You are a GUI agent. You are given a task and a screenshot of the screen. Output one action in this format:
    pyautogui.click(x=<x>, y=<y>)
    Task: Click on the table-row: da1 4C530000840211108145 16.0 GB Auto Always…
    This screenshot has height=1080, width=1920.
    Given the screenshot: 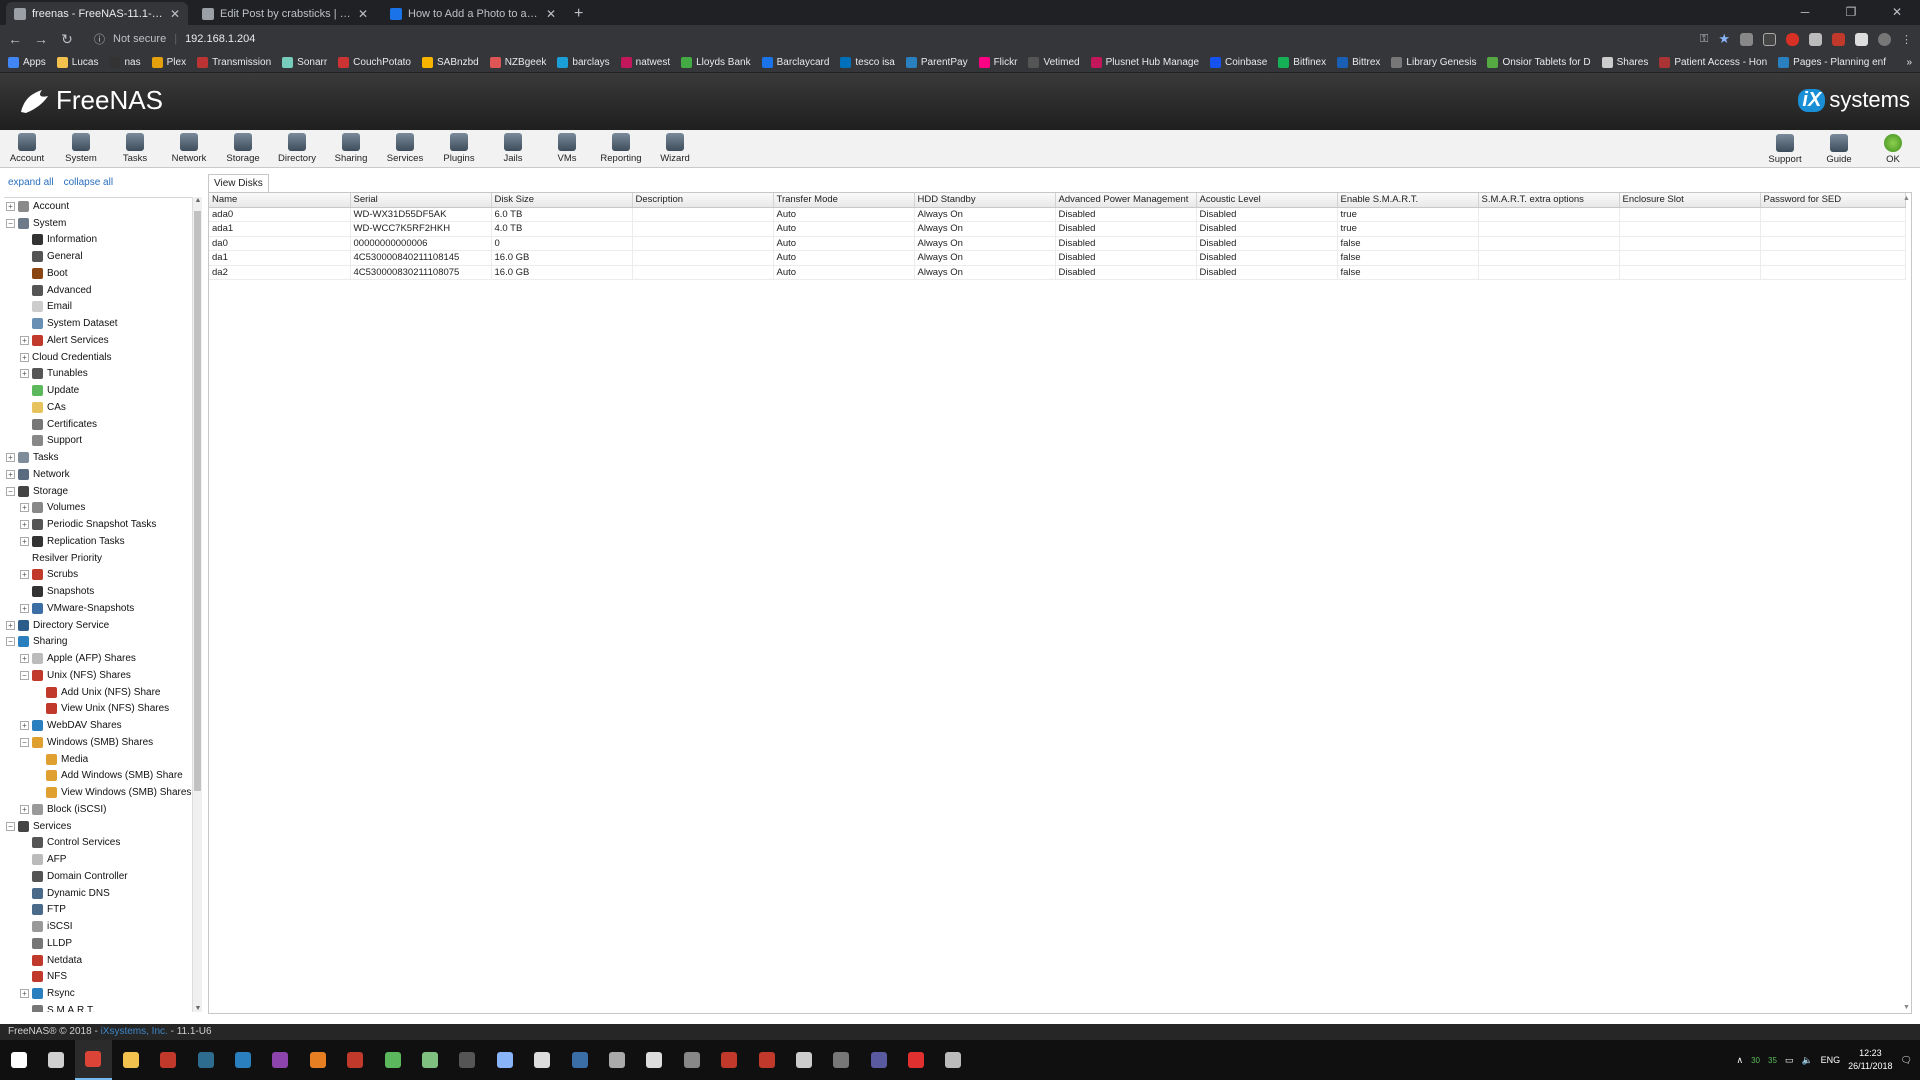 What is the action you would take?
    pyautogui.click(x=1057, y=258)
    